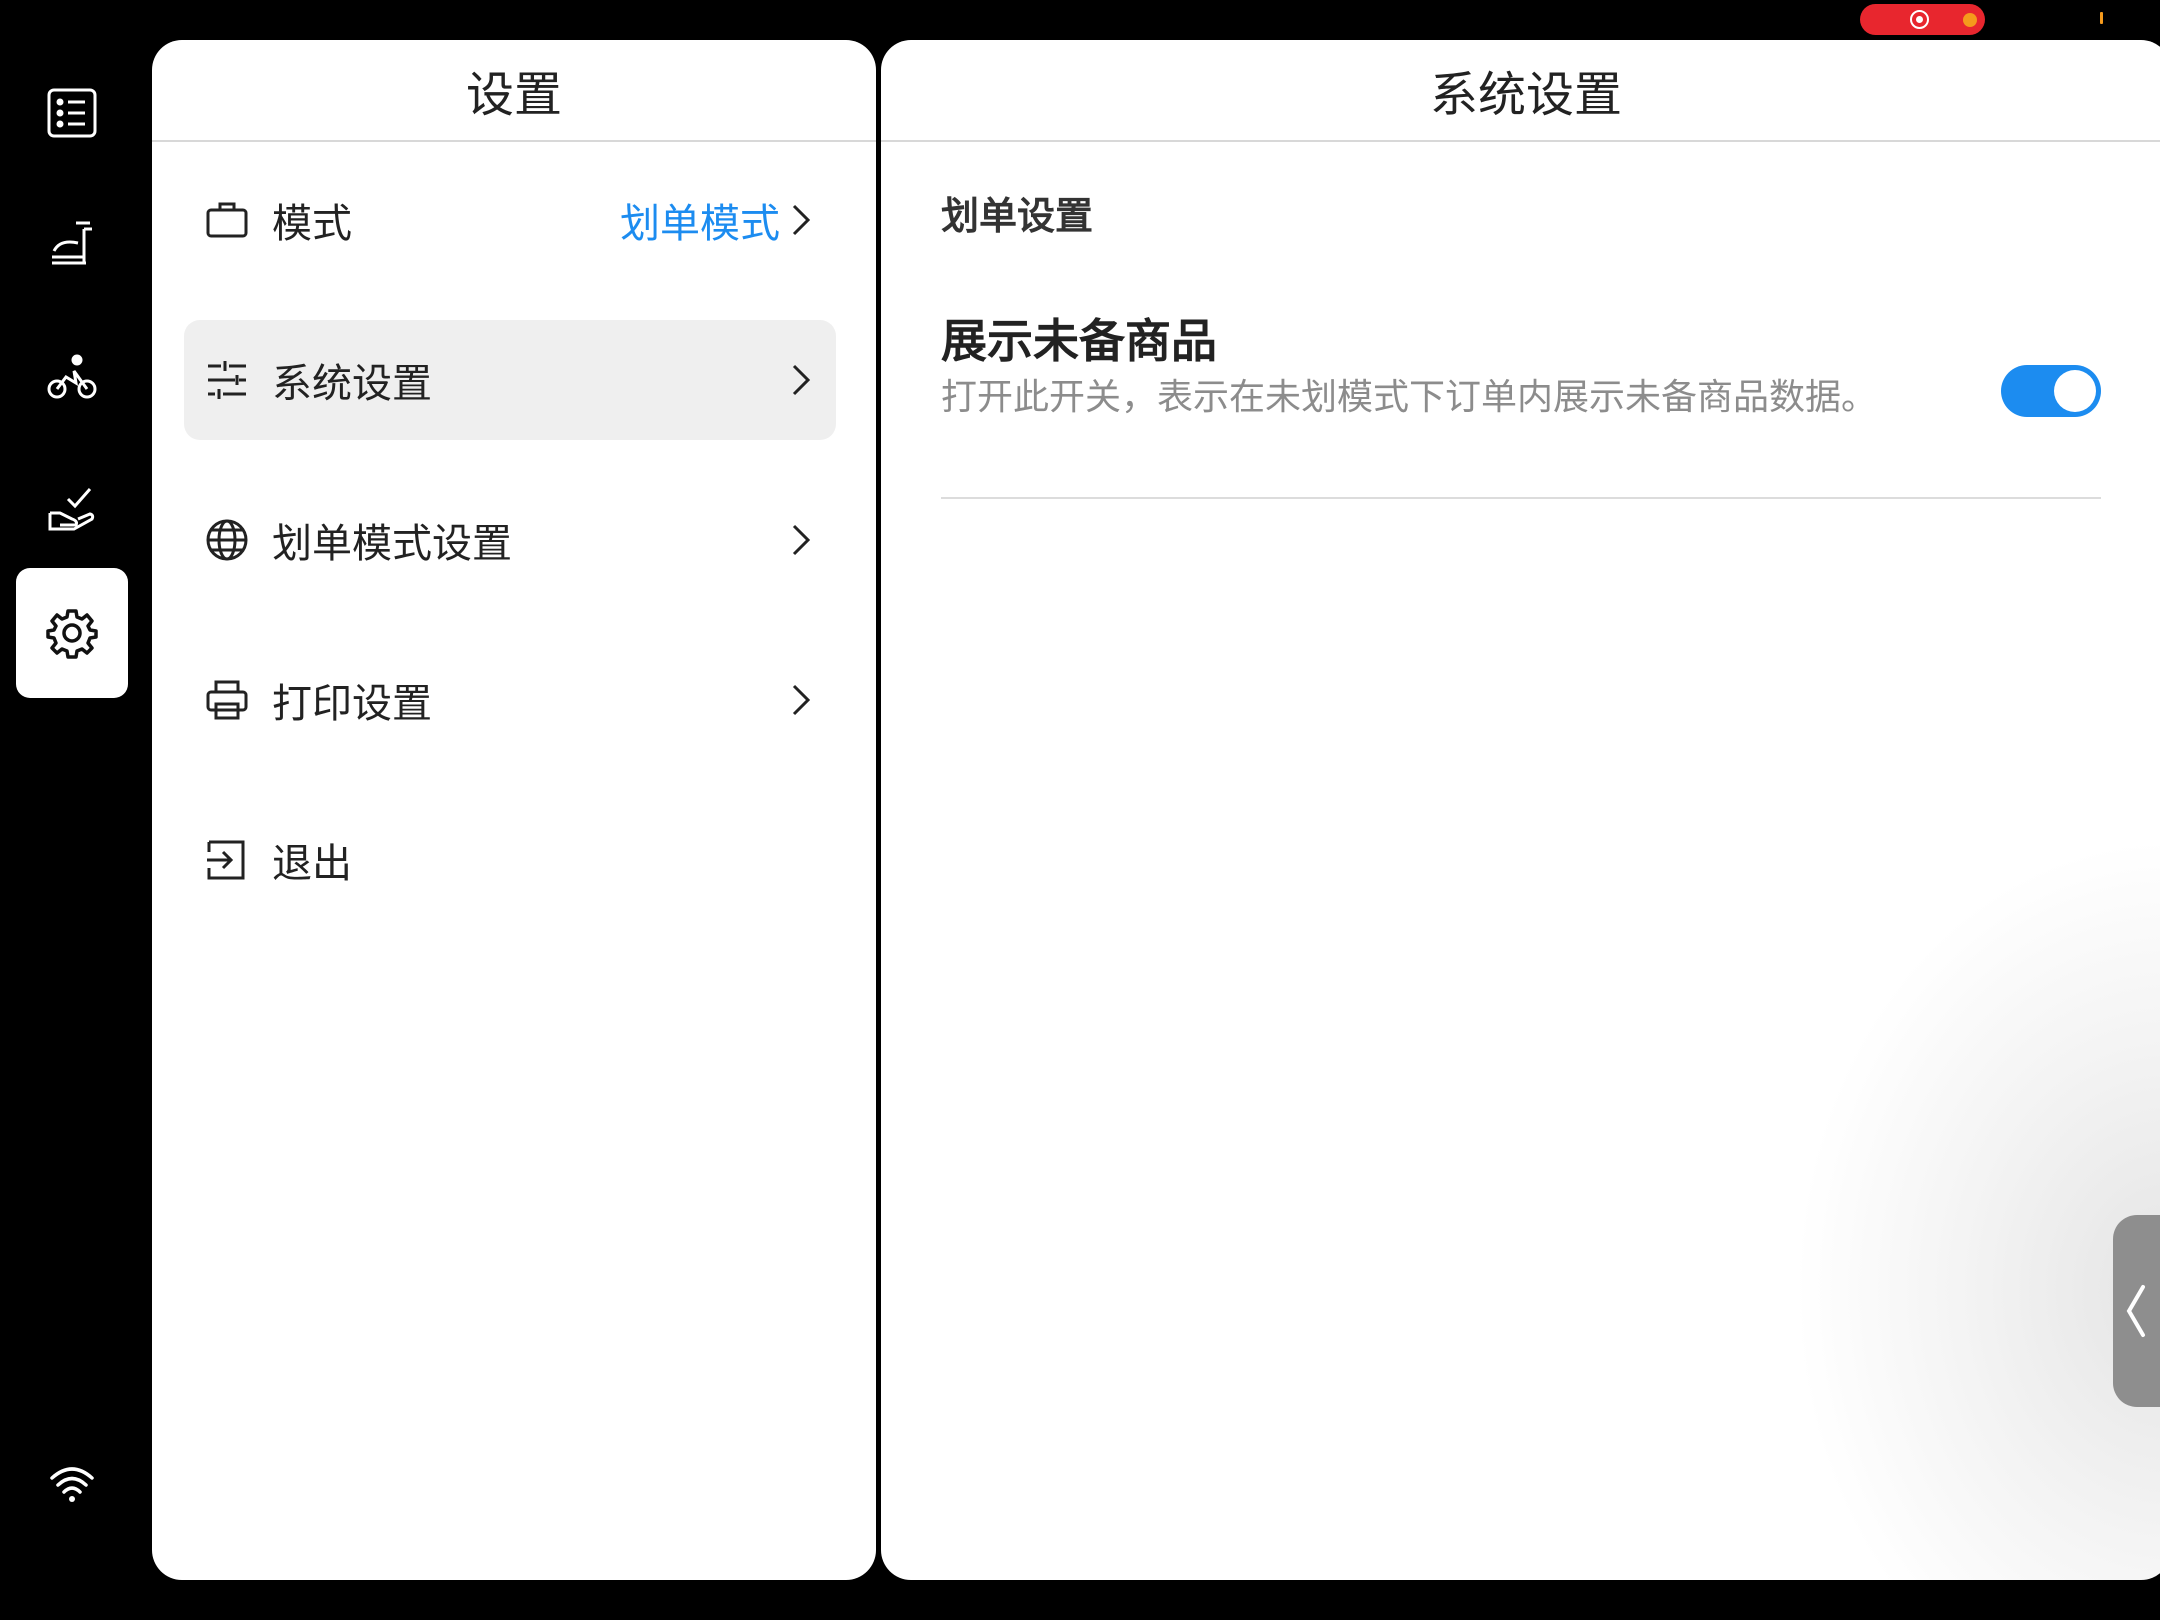 This screenshot has height=1620, width=2160. I want to click on sliders-icon, so click(227, 380).